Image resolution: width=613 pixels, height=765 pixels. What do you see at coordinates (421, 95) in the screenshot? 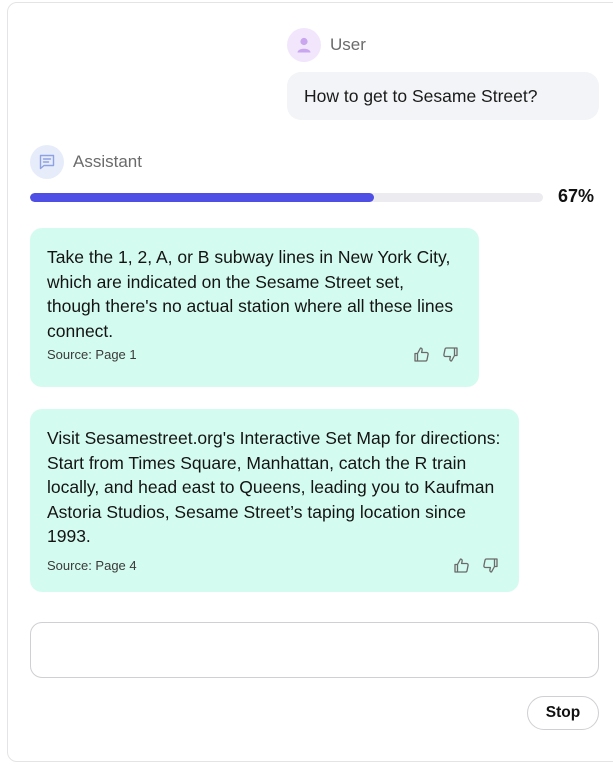
I see `user-message-text: How to get to Sesame Street?` at bounding box center [421, 95].